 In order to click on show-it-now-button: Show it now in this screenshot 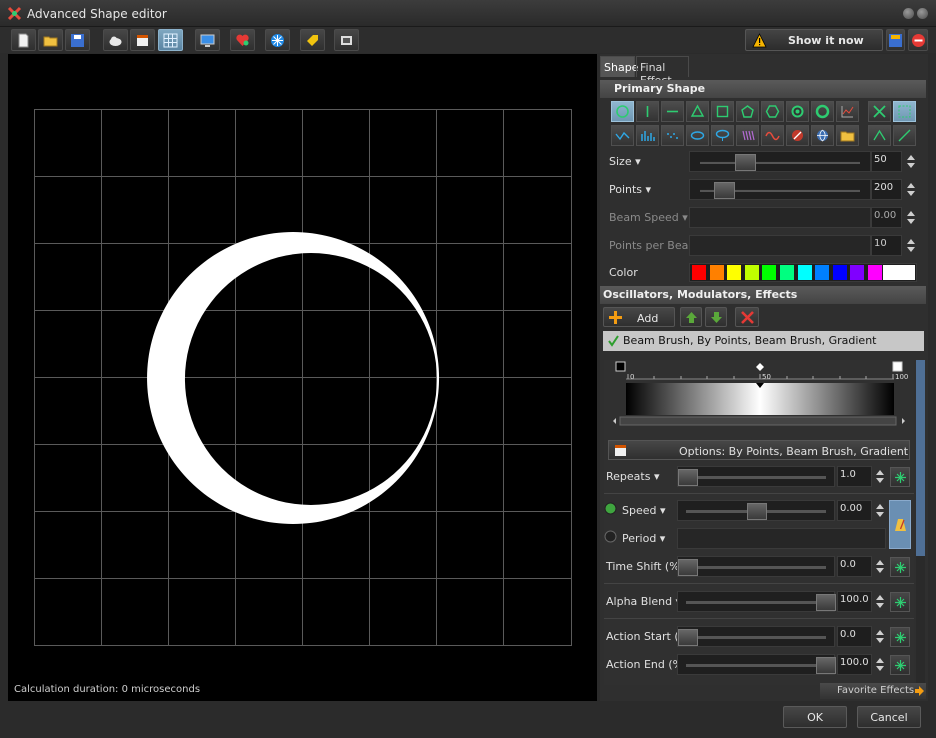, I will do `click(814, 40)`.